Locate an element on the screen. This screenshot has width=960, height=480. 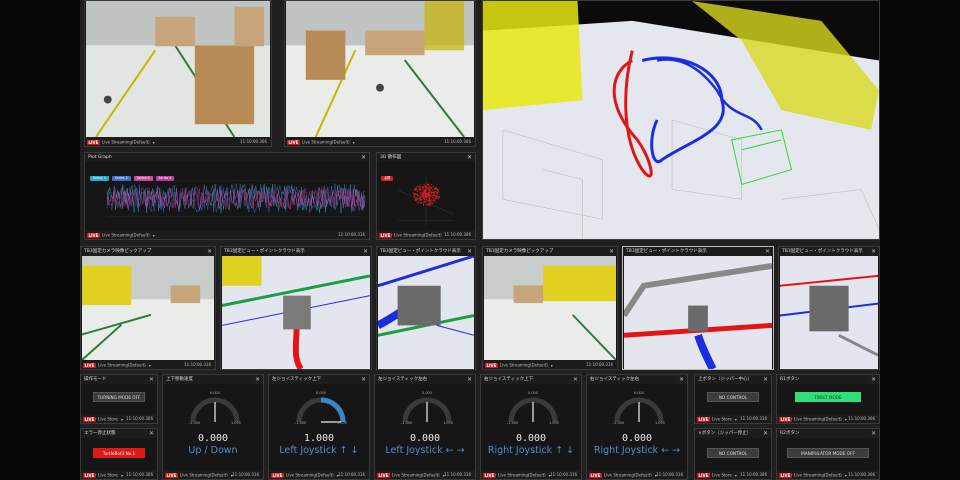
gauge-value: 1.000 is located at coordinates (319, 438).